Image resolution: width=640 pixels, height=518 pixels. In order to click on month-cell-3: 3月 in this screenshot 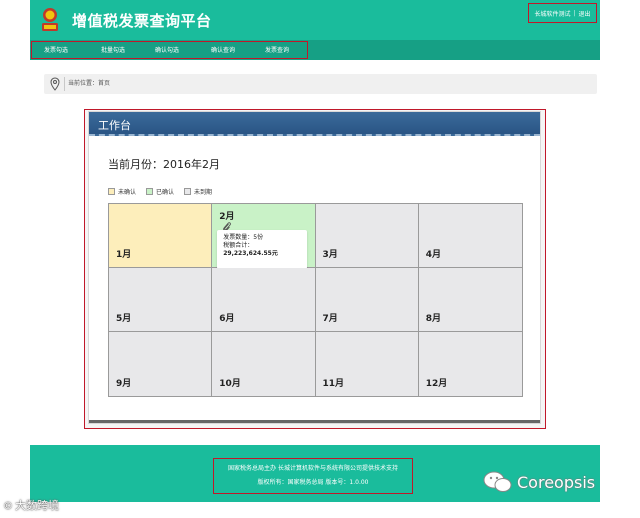, I will do `click(367, 236)`.